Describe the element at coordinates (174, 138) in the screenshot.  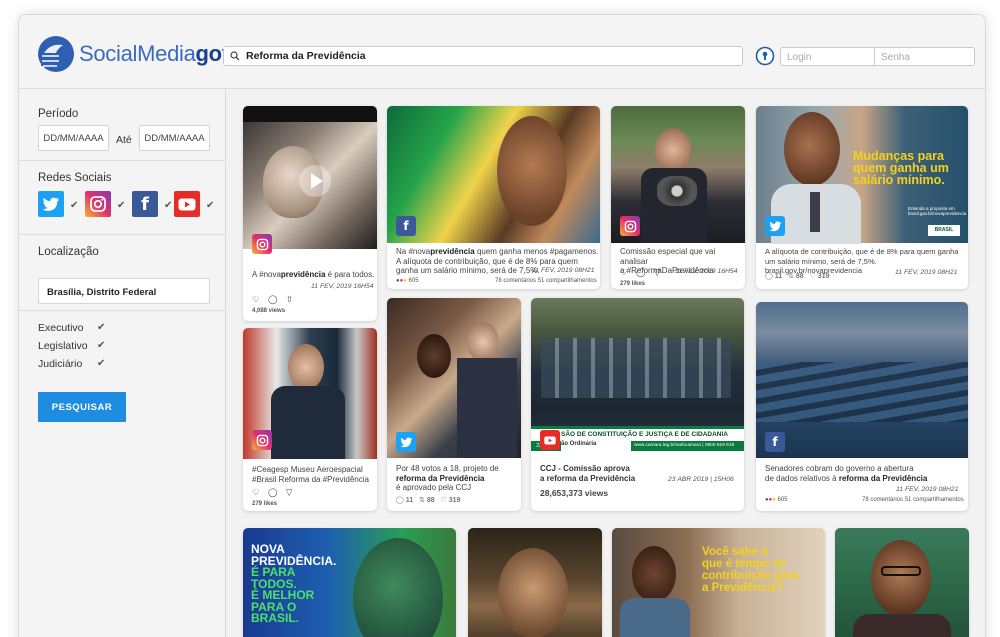
I see `date-to-input: DD/MM/AAAA` at that location.